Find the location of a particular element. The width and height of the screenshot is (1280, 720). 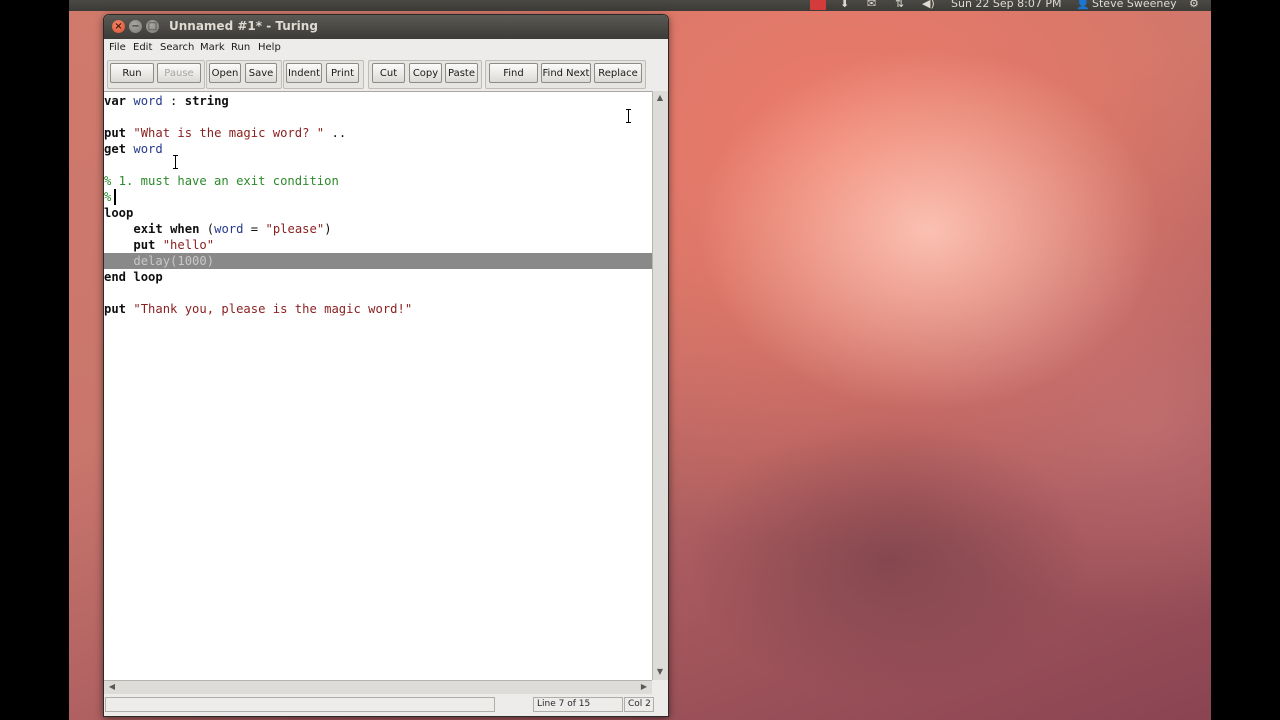

status-message is located at coordinates (300, 704).